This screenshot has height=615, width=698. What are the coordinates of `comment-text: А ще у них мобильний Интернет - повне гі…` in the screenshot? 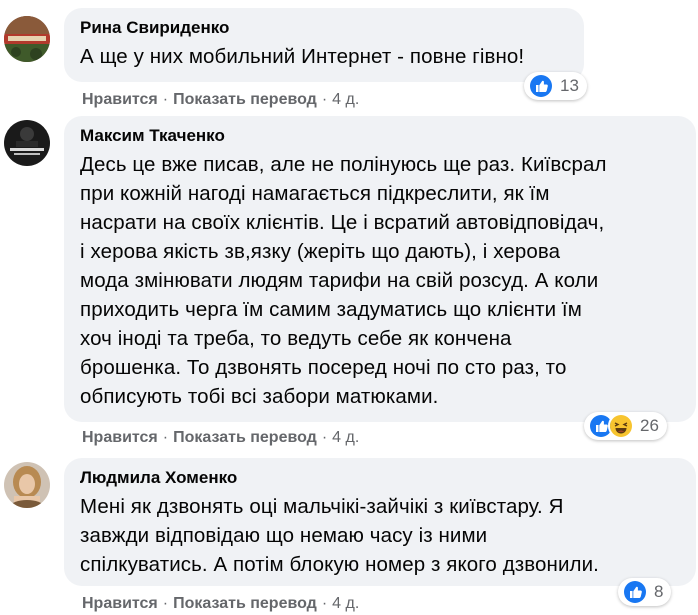 It's located at (302, 56).